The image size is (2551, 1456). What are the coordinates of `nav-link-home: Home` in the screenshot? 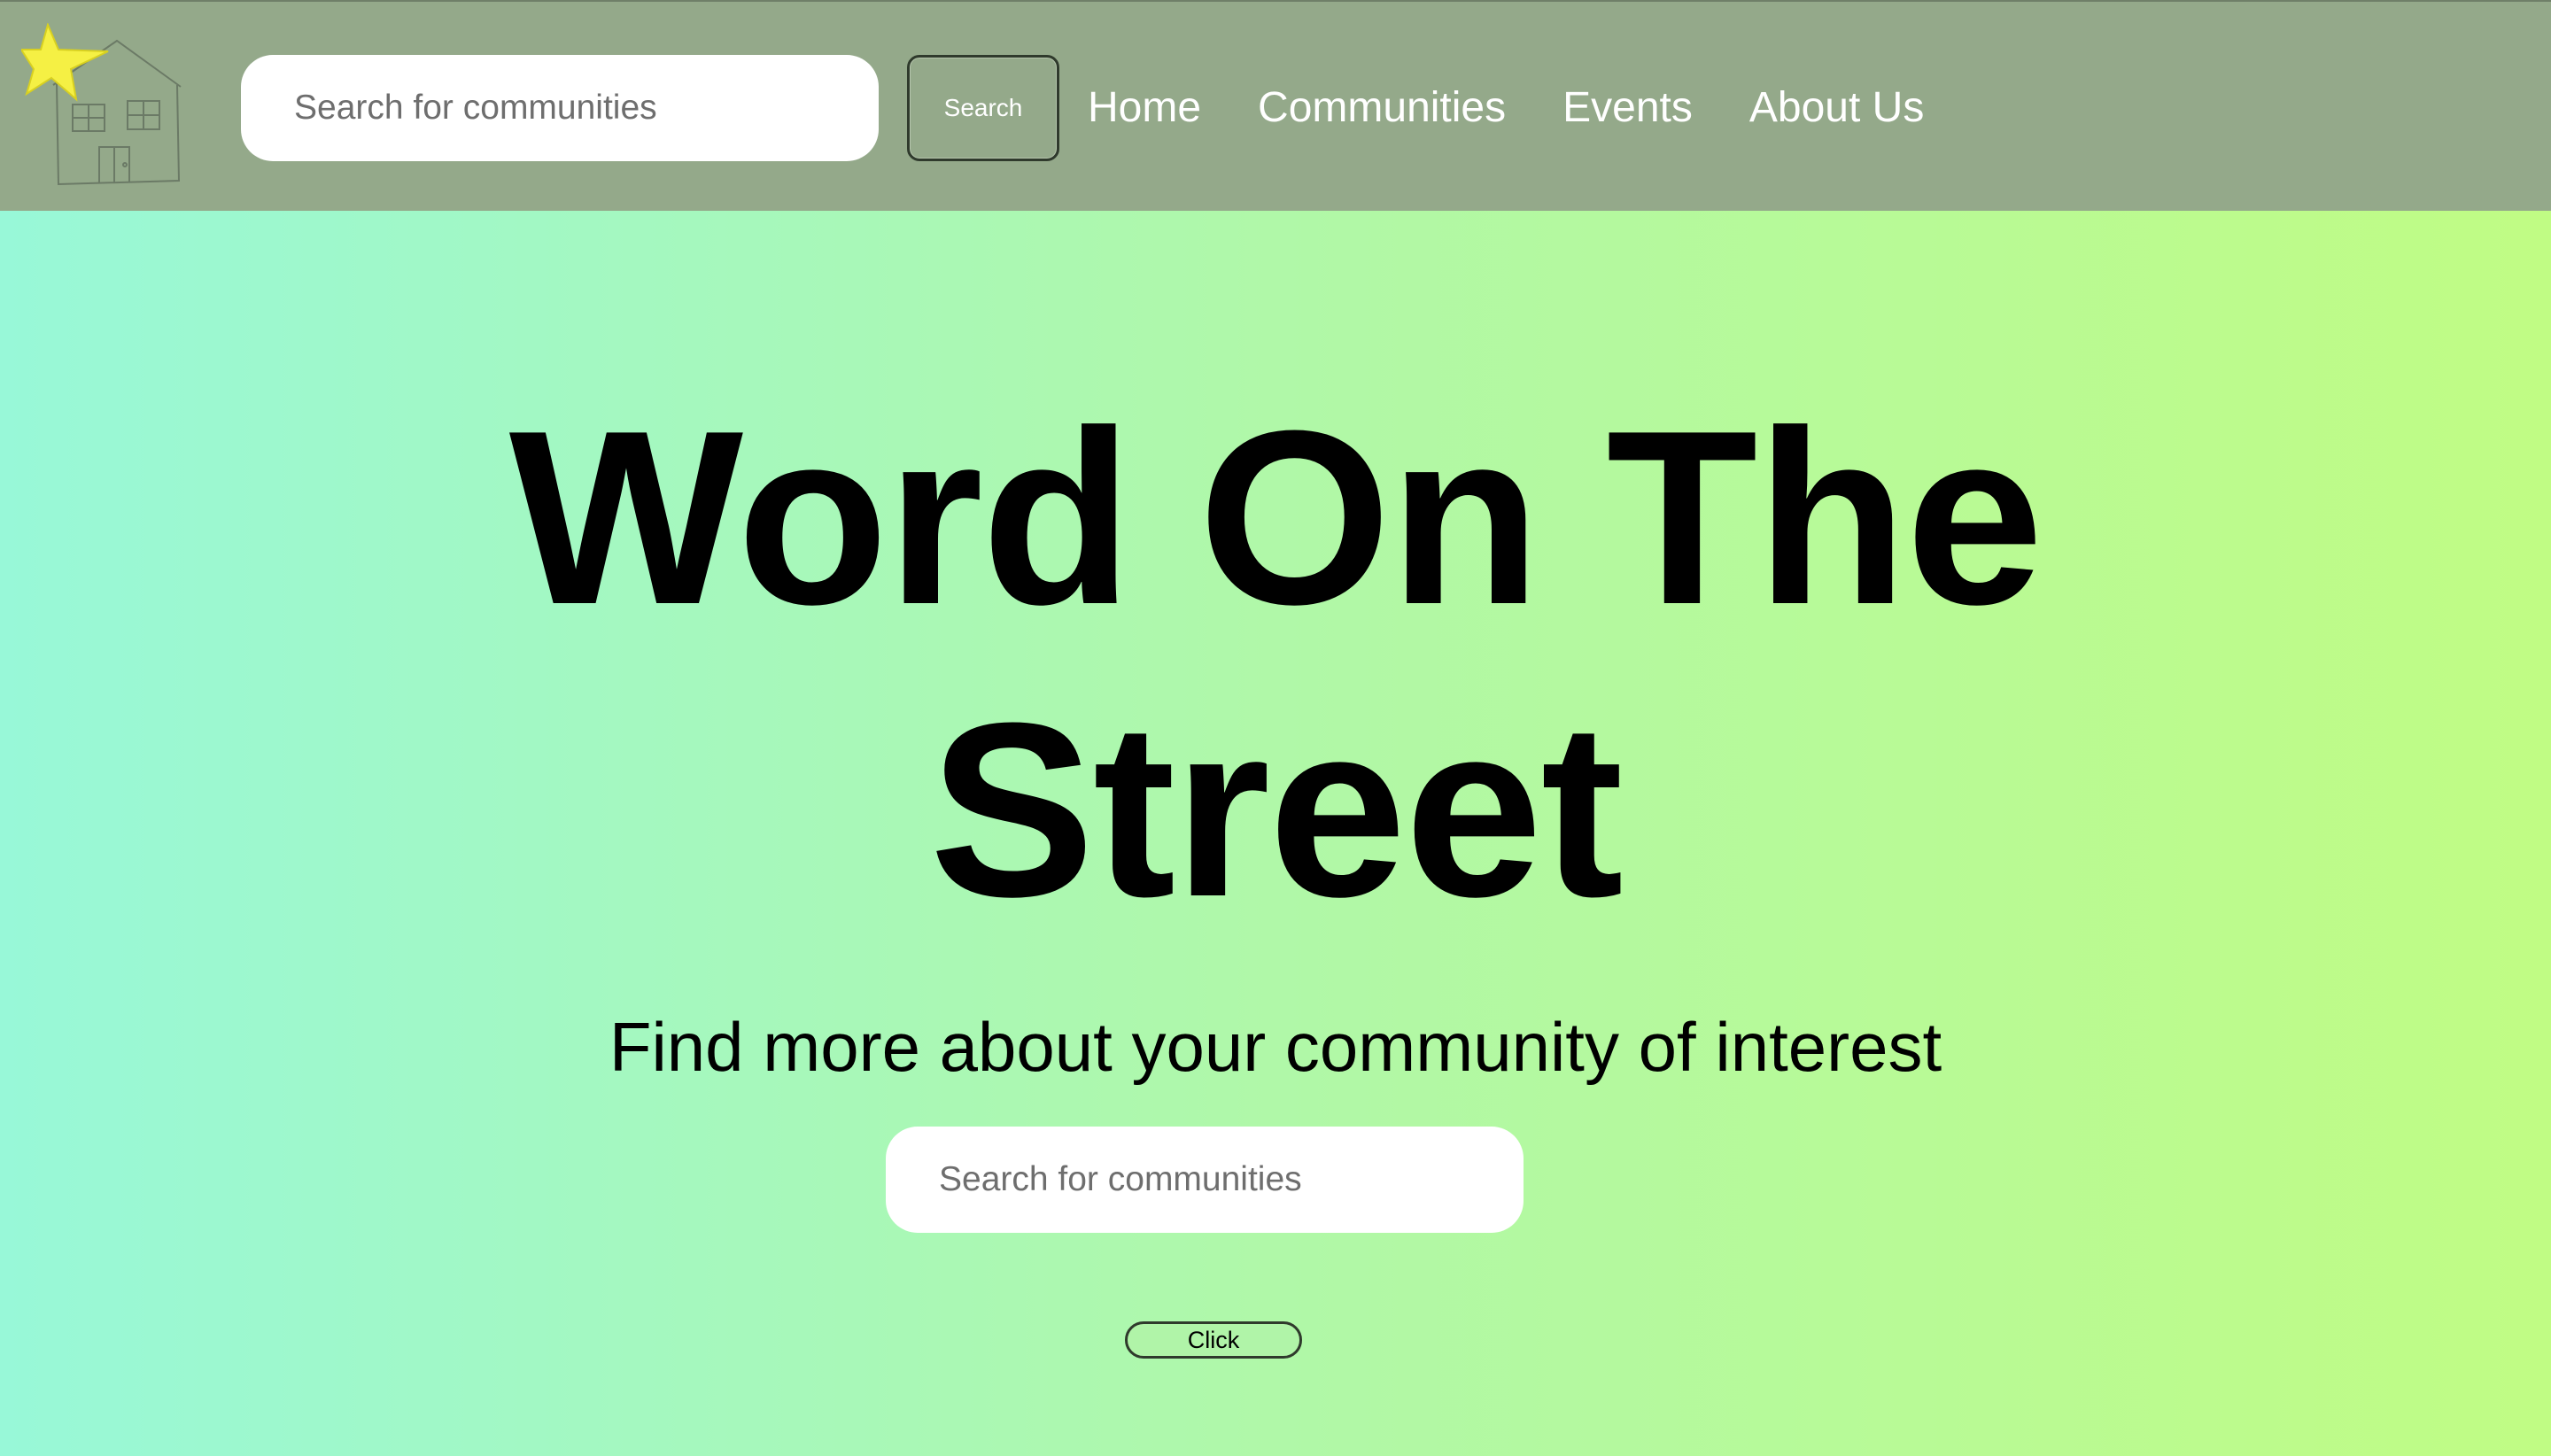 It's located at (1145, 108).